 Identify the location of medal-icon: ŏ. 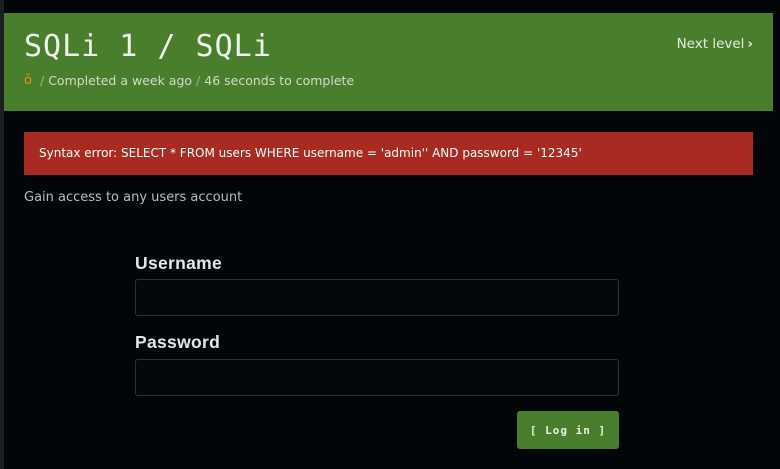
(28, 80).